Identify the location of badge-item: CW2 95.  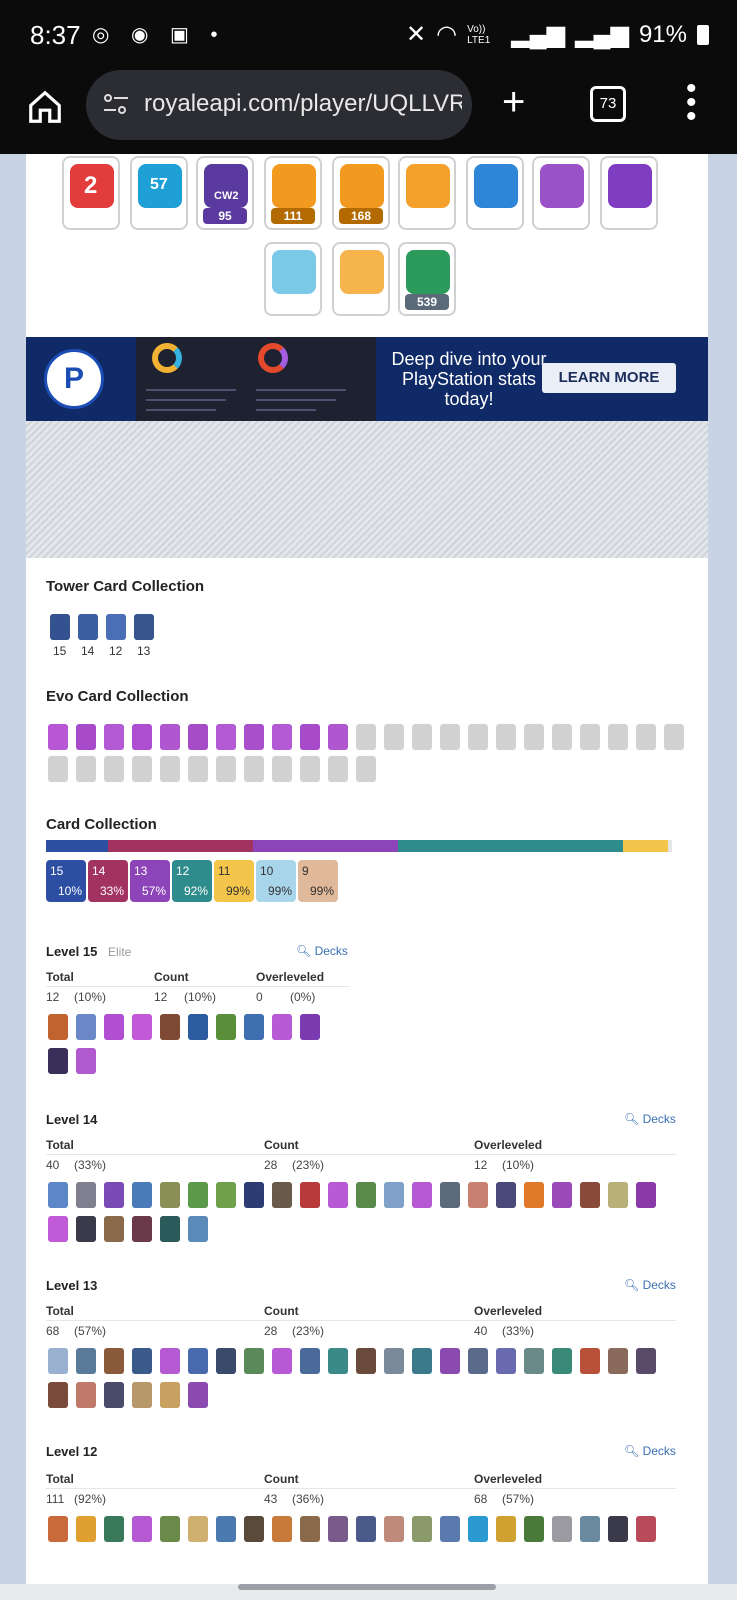
(225, 193).